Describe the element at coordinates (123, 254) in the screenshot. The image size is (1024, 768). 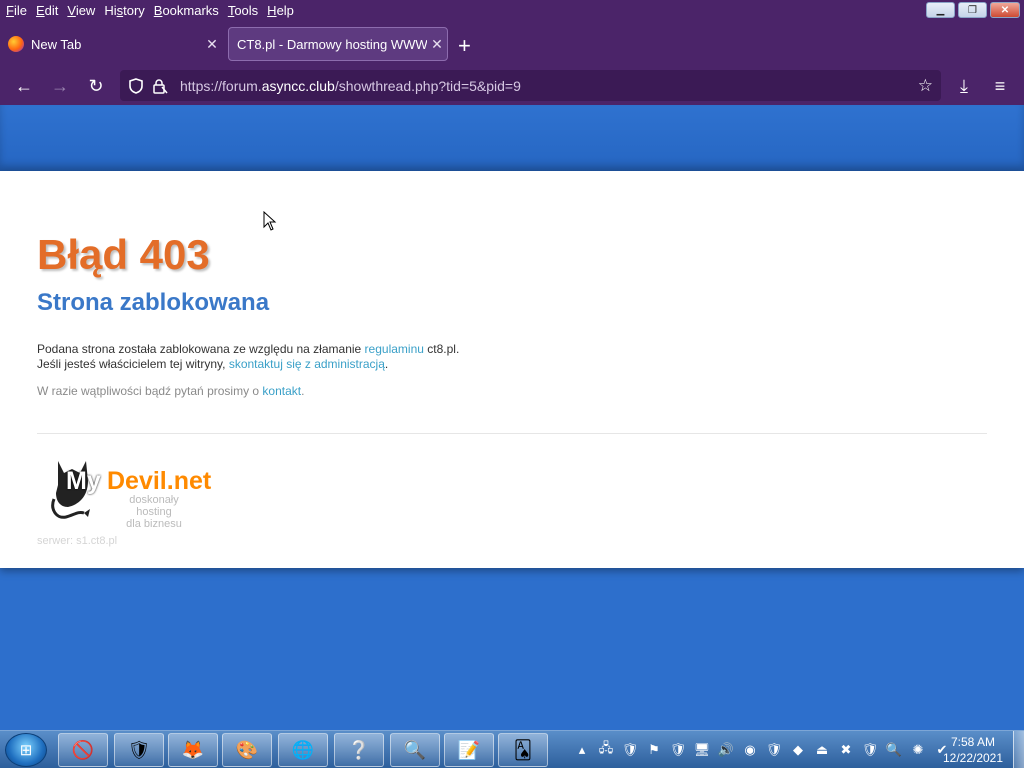
I see `error-title: Błąd 403` at that location.